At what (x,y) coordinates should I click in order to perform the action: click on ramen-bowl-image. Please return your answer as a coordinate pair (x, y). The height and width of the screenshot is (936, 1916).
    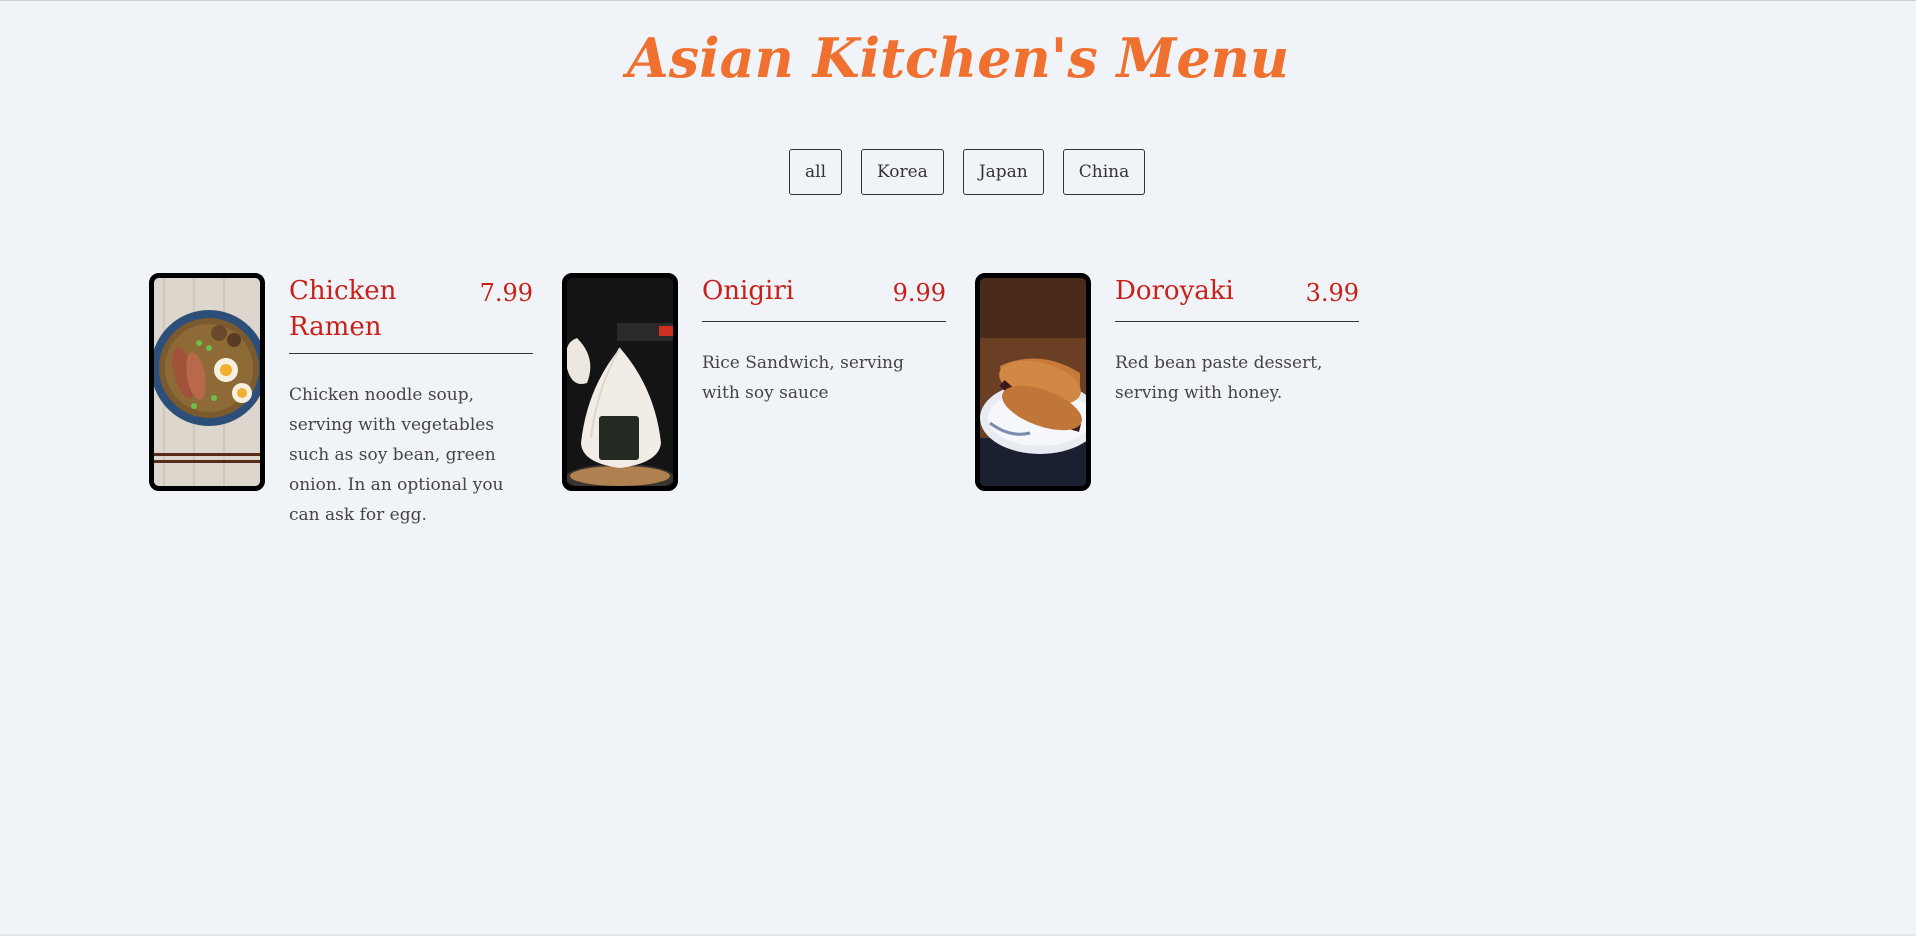
    Looking at the image, I should click on (207, 382).